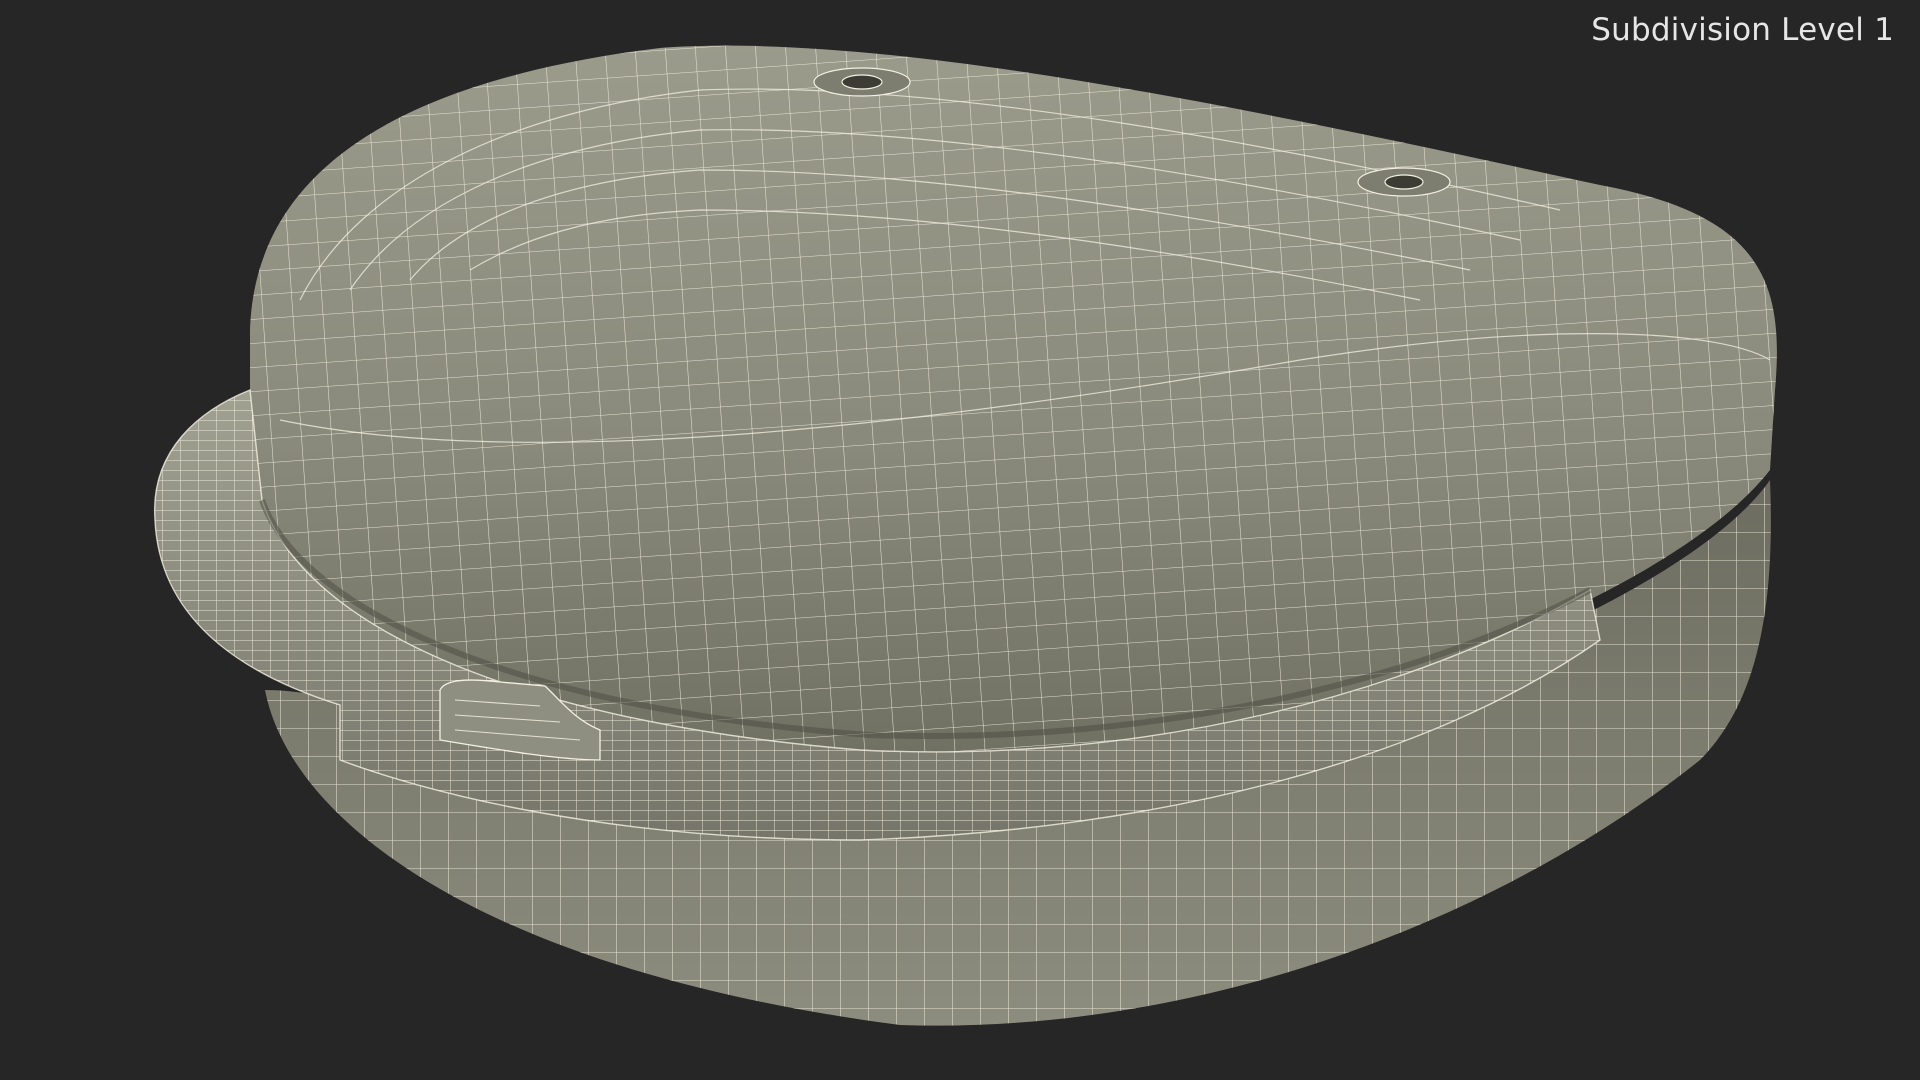 Image resolution: width=1920 pixels, height=1080 pixels. Describe the element at coordinates (1742, 30) in the screenshot. I see `subdivision-level-label: Subdivision Level 1` at that location.